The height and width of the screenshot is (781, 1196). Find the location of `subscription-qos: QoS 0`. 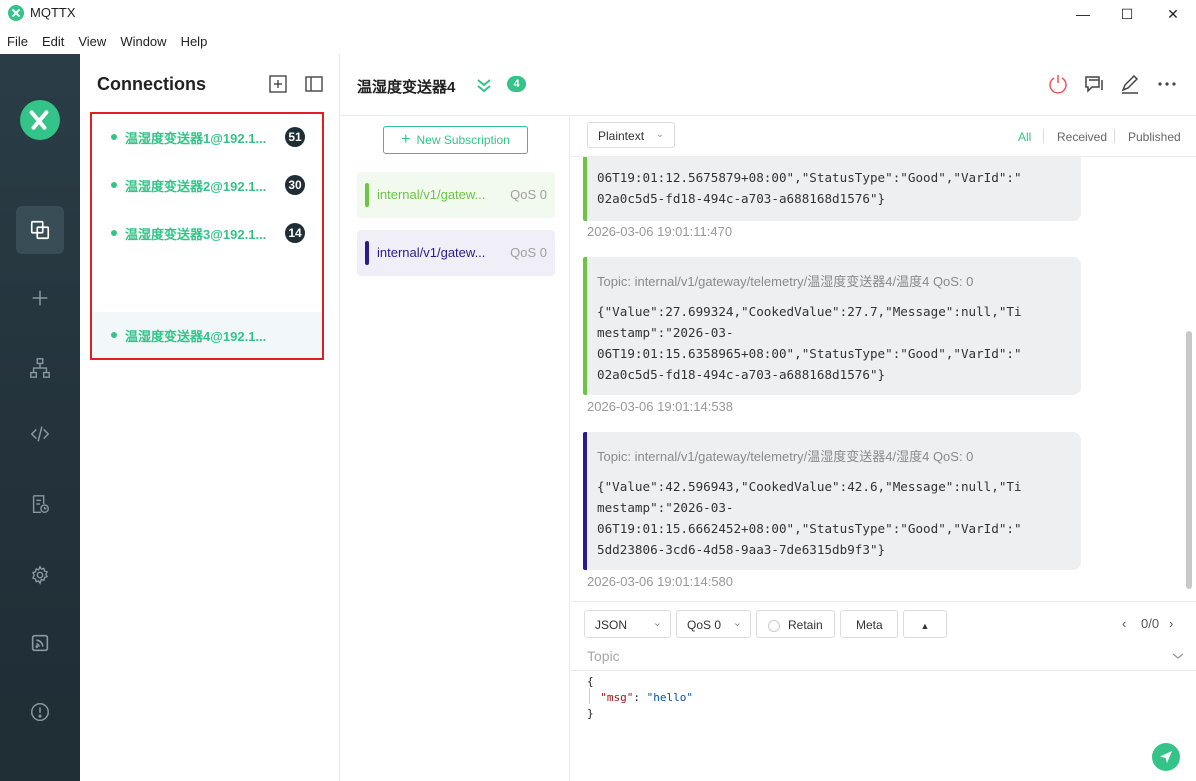

subscription-qos: QoS 0 is located at coordinates (528, 194).